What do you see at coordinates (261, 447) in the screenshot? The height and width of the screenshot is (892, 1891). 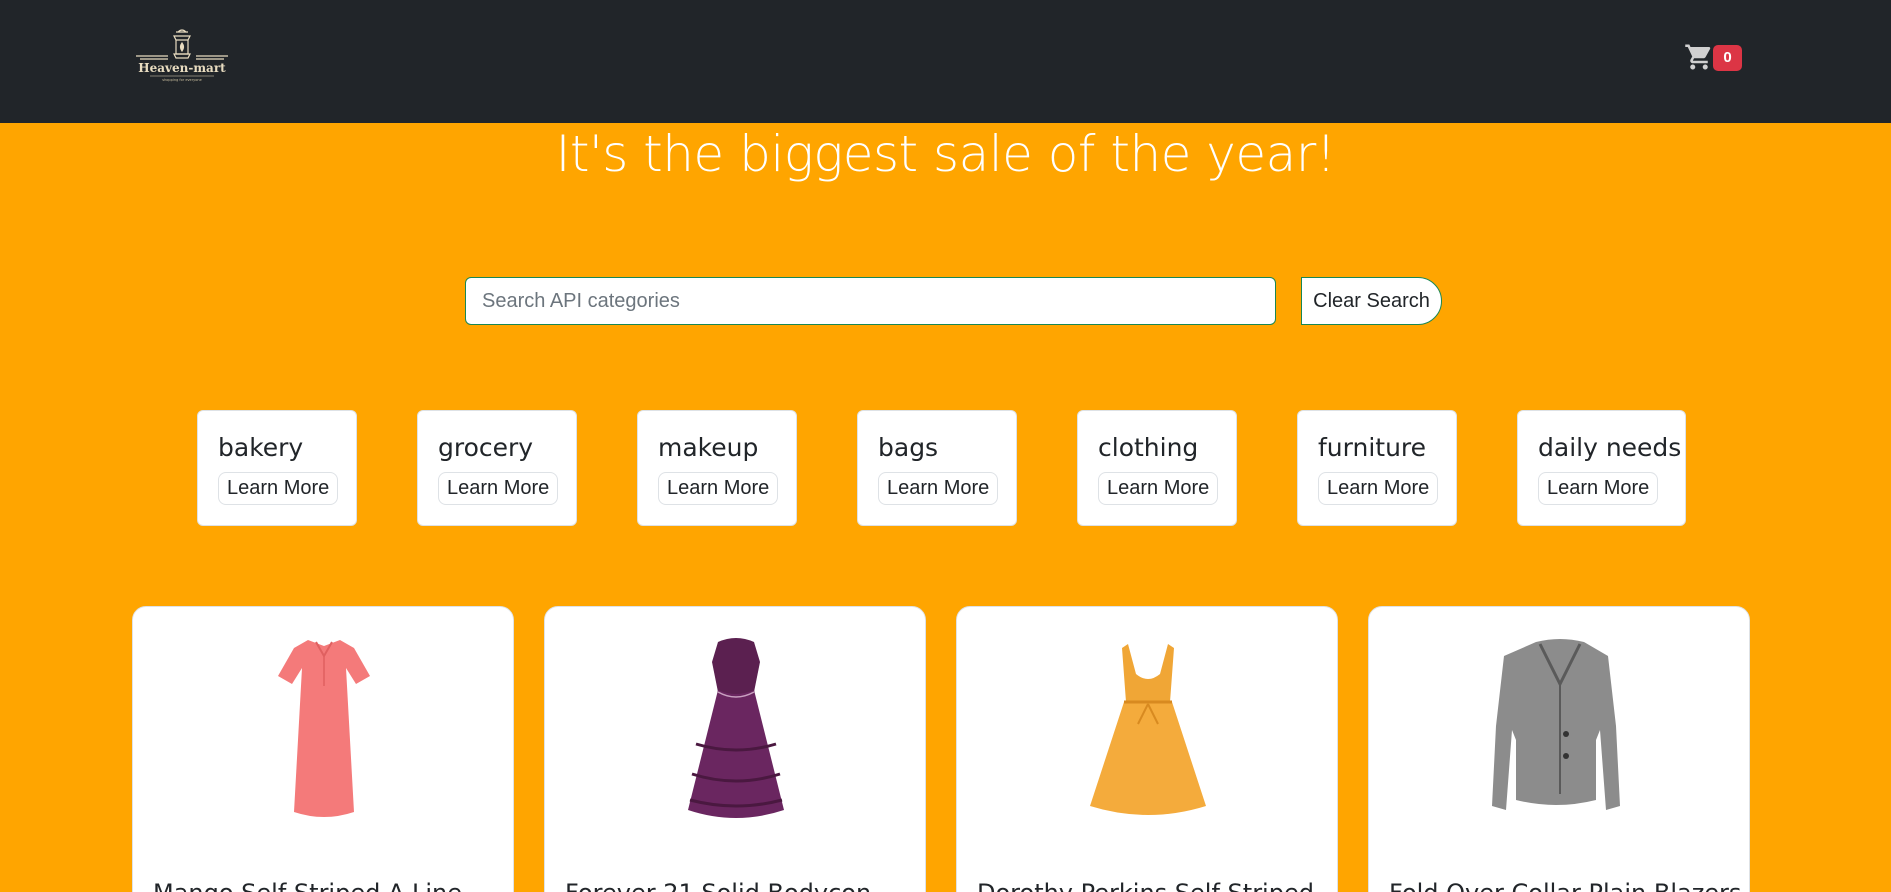 I see `category-title: bakery` at bounding box center [261, 447].